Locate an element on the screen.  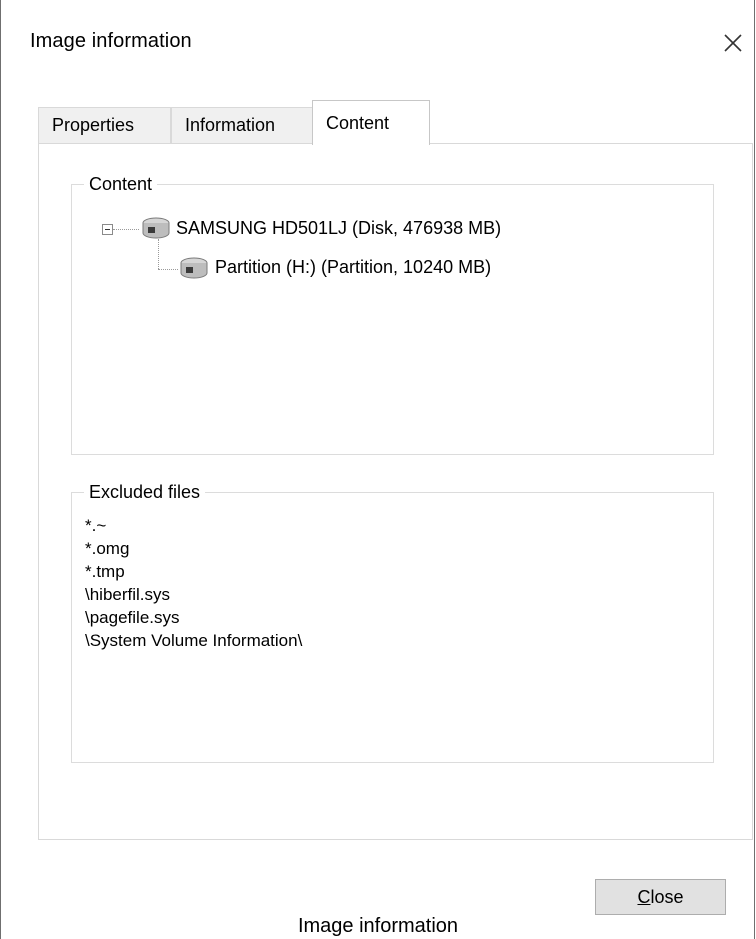
tree-item-disk: SAMSUNG HD501LJ (Disk, 476938 MB) is located at coordinates (338, 228).